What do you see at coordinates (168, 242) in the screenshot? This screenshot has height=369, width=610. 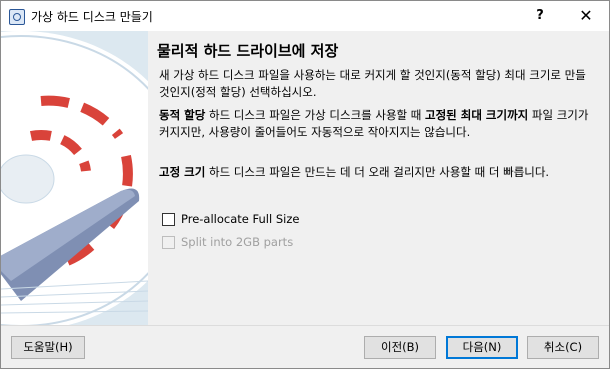 I see `checkbox-box-disabled` at bounding box center [168, 242].